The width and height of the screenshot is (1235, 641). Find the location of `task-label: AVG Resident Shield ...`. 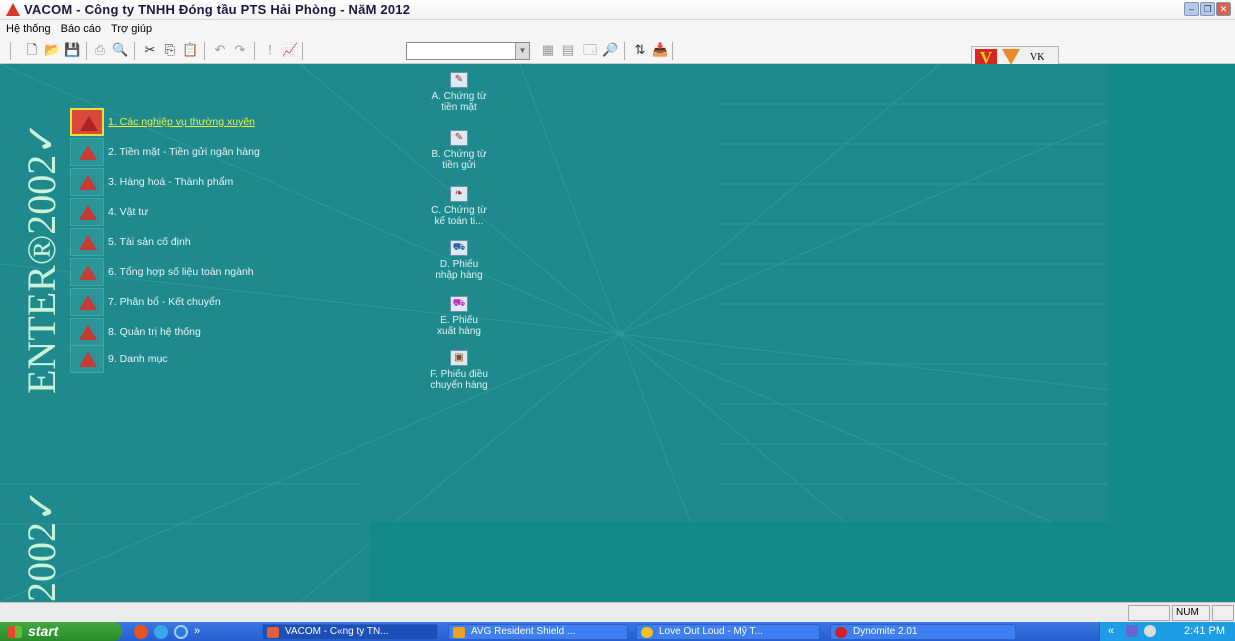

task-label: AVG Resident Shield ... is located at coordinates (523, 631).